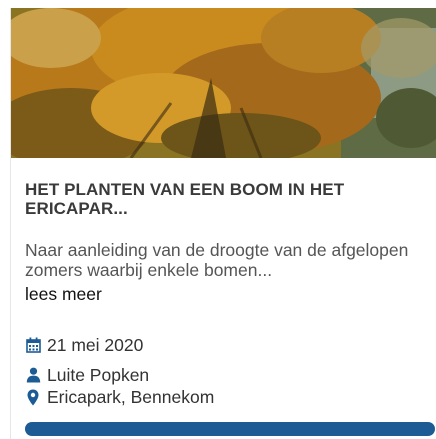 This screenshot has height=439, width=436. I want to click on calendar-icon, so click(33, 345).